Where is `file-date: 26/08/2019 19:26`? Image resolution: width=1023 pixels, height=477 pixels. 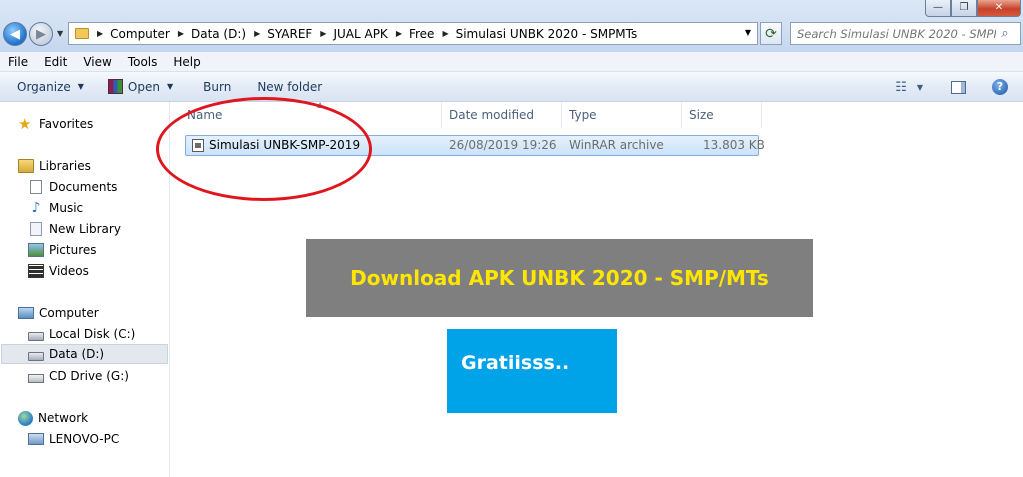
file-date: 26/08/2019 19:26 is located at coordinates (503, 145).